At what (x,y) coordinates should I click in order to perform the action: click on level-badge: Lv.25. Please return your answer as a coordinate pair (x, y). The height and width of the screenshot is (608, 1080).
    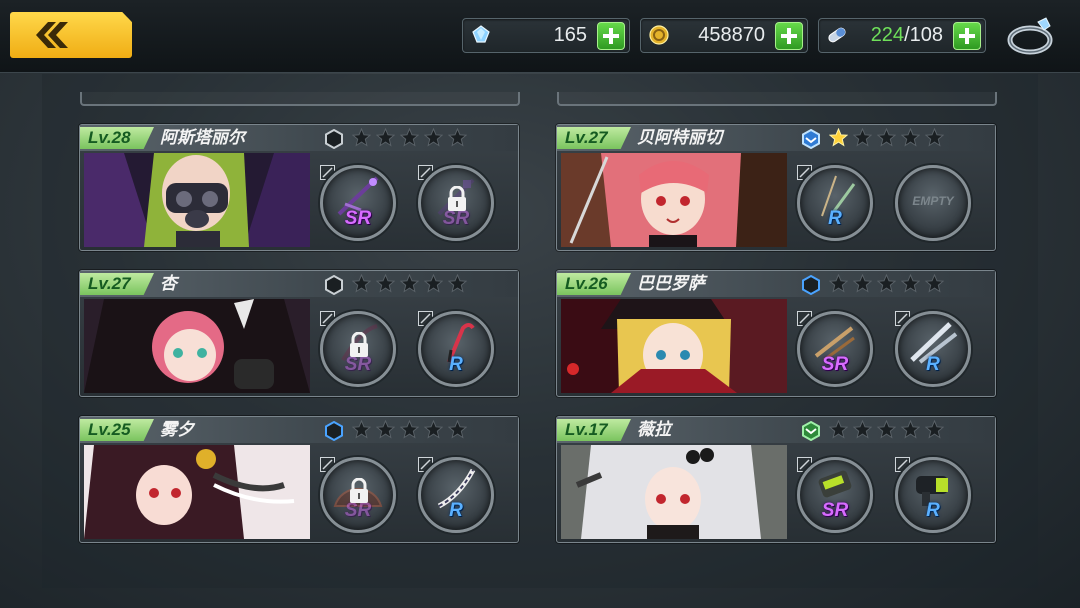
    Looking at the image, I should click on (117, 430).